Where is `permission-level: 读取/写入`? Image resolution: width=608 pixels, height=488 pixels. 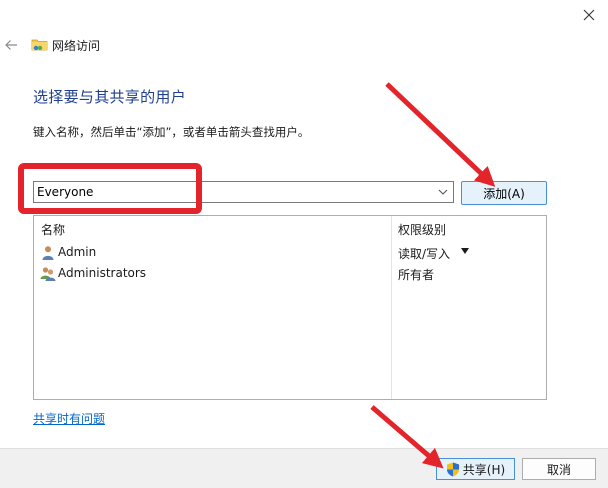 permission-level: 读取/写入 is located at coordinates (424, 253).